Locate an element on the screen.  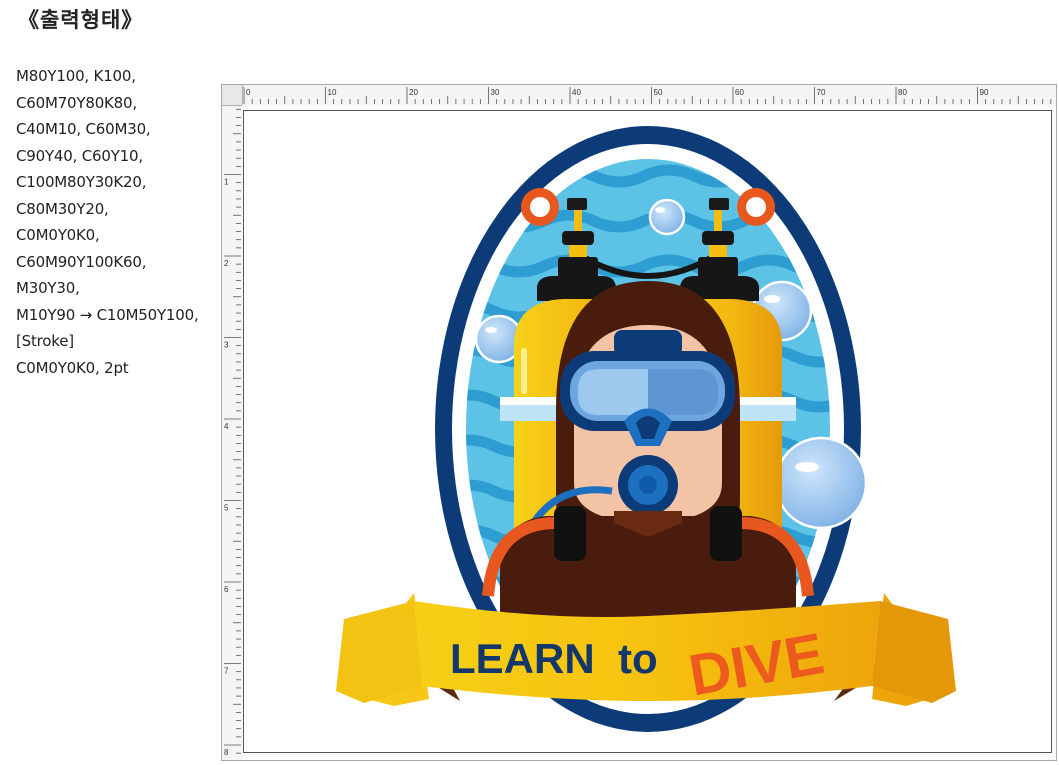
ruler-corner is located at coordinates (232, 95).